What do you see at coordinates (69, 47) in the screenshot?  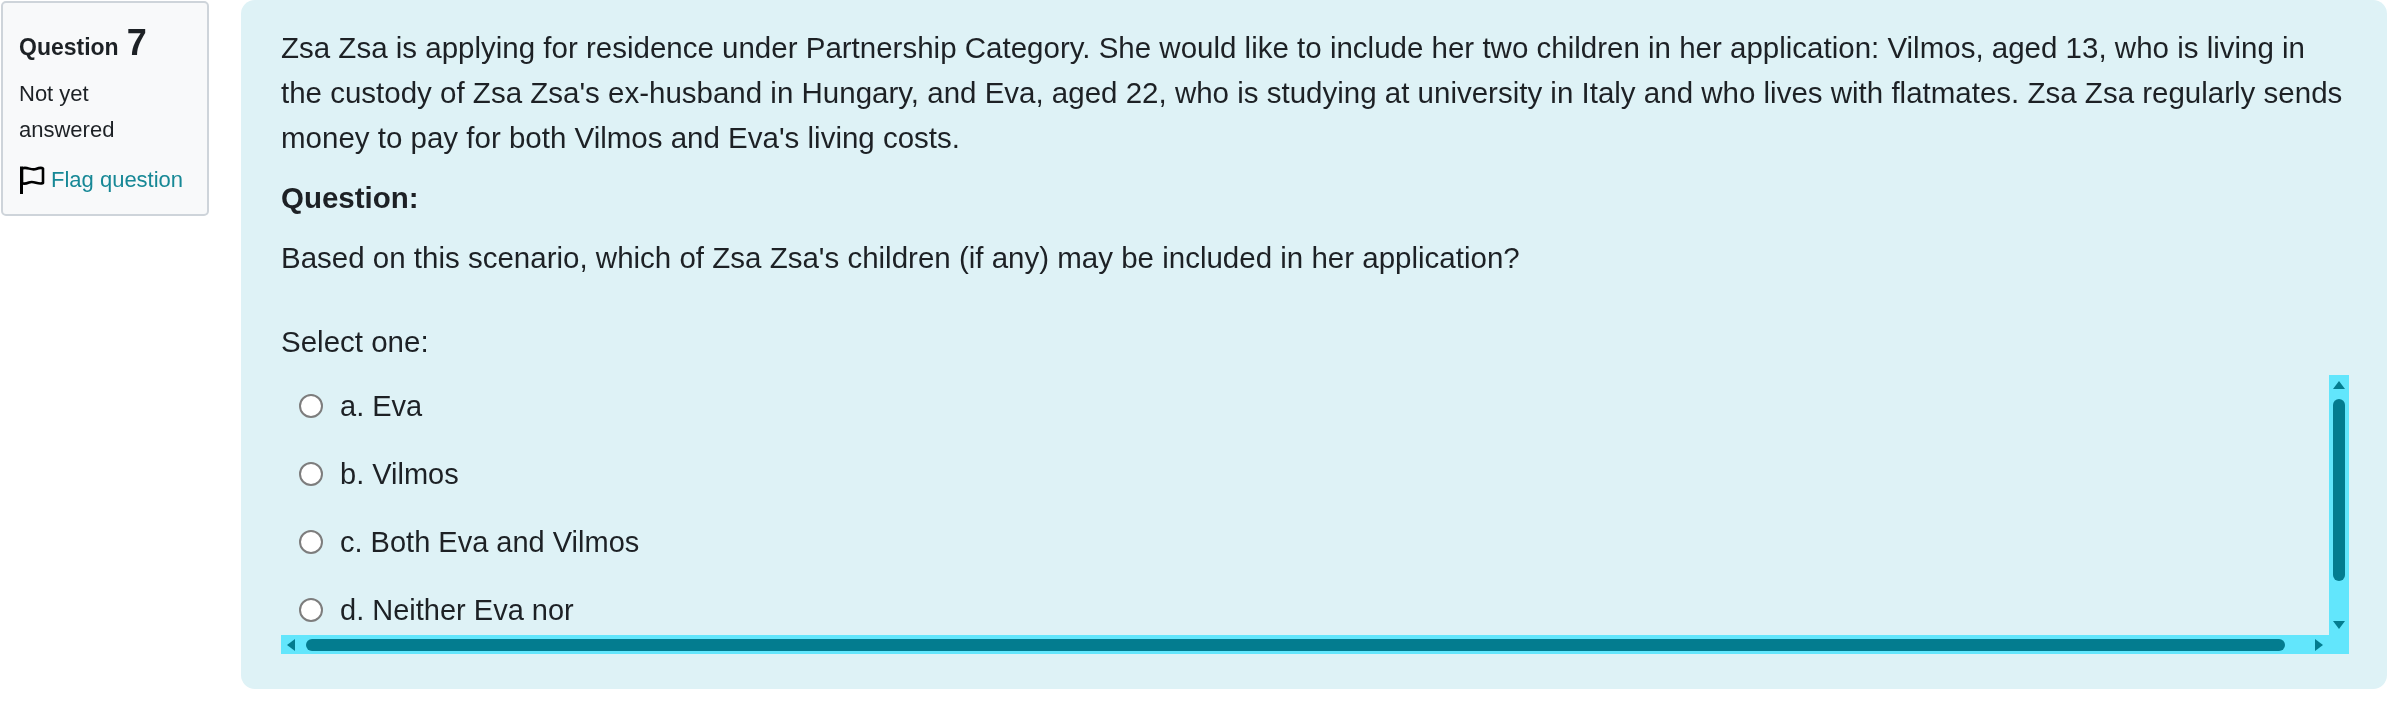 I see `question-label: Question` at bounding box center [69, 47].